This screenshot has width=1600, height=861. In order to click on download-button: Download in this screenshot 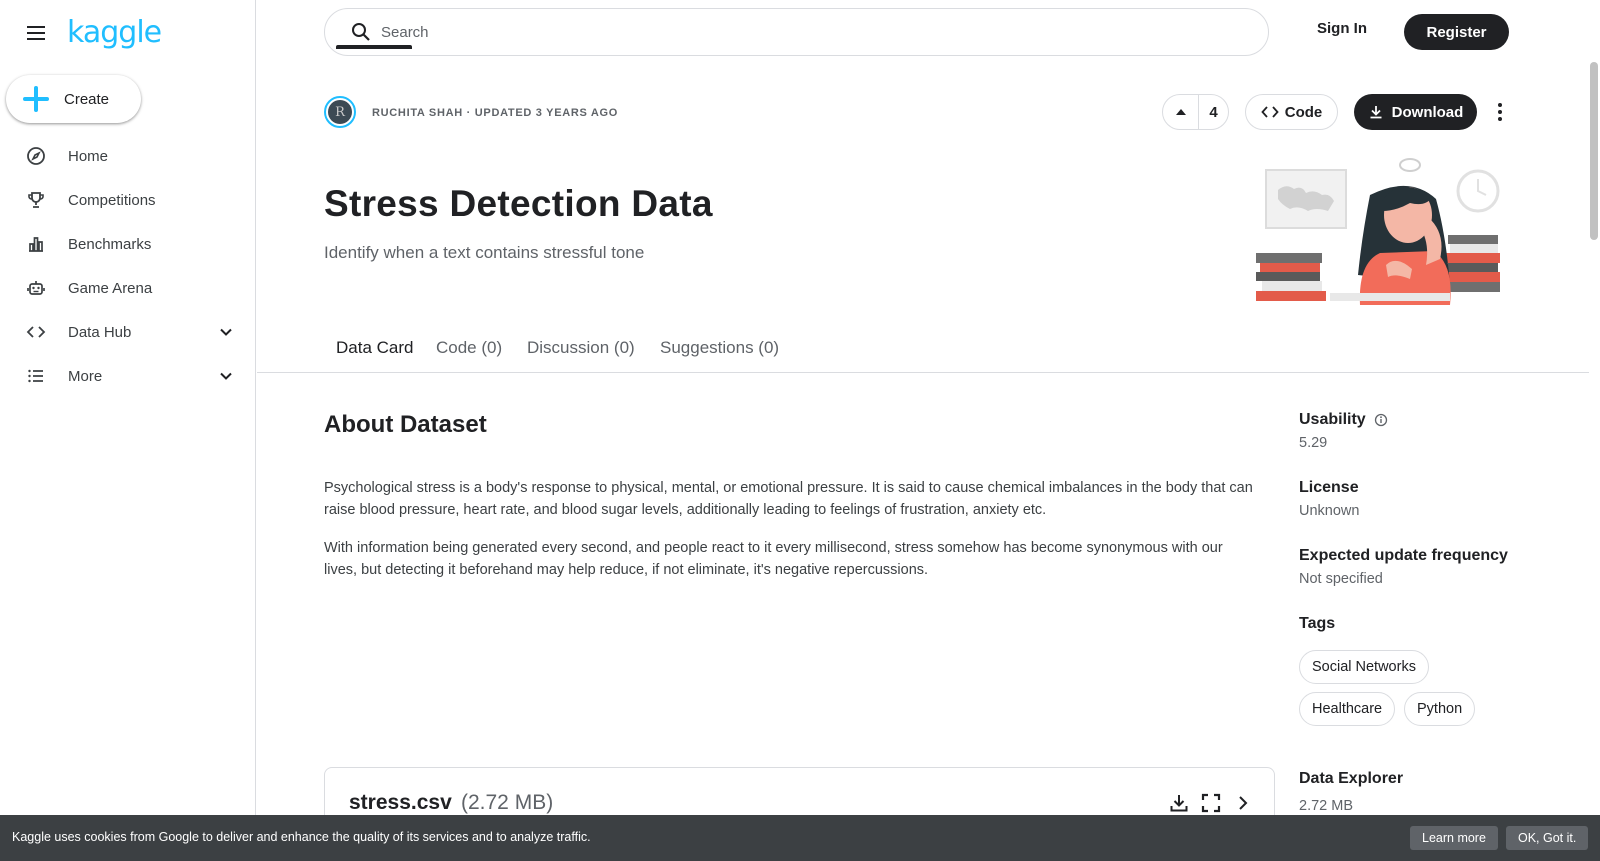, I will do `click(1415, 112)`.